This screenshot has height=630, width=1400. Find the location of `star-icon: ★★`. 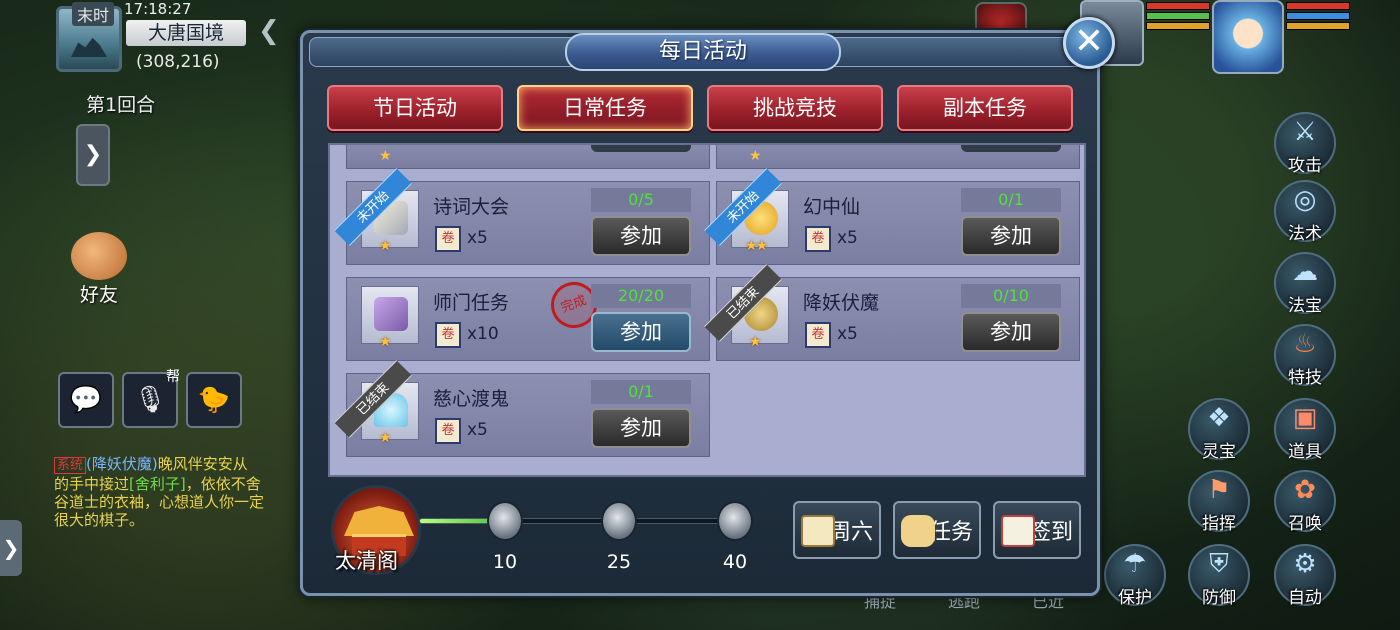

star-icon: ★★ is located at coordinates (756, 246).